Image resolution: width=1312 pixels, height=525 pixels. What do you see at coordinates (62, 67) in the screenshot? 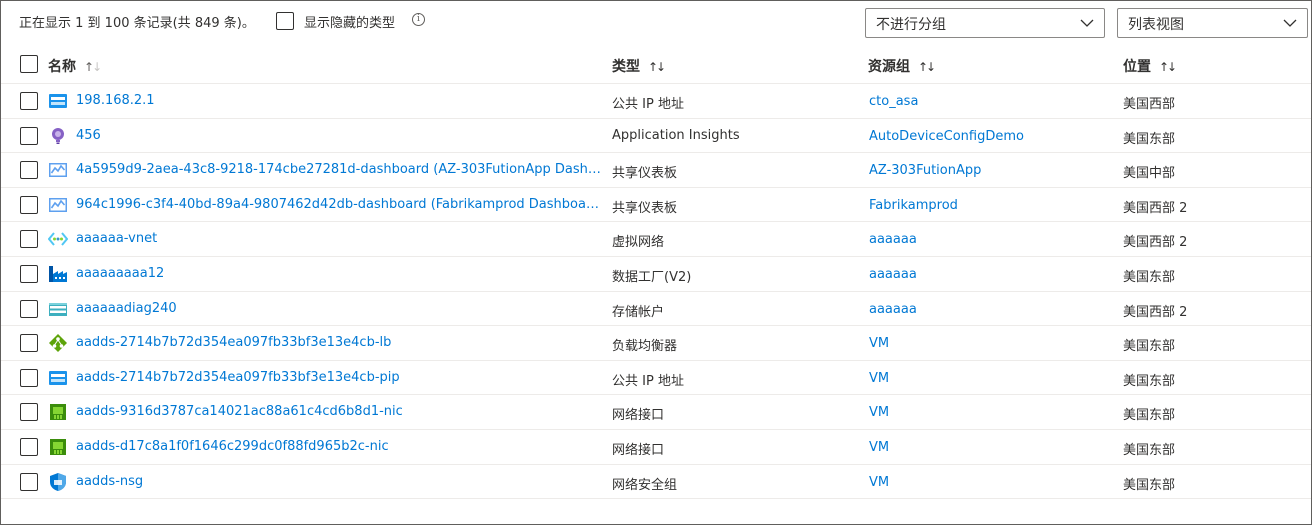
I see `column-header-name-label: 名称` at bounding box center [62, 67].